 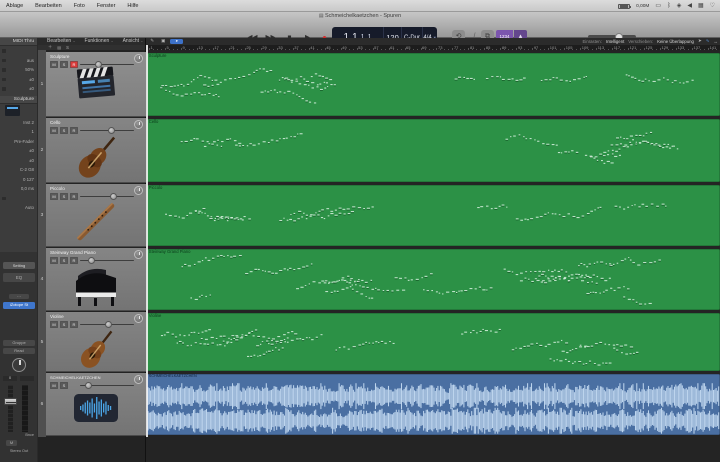 I want to click on ruler-bar-label: 9, so click(x=183, y=47).